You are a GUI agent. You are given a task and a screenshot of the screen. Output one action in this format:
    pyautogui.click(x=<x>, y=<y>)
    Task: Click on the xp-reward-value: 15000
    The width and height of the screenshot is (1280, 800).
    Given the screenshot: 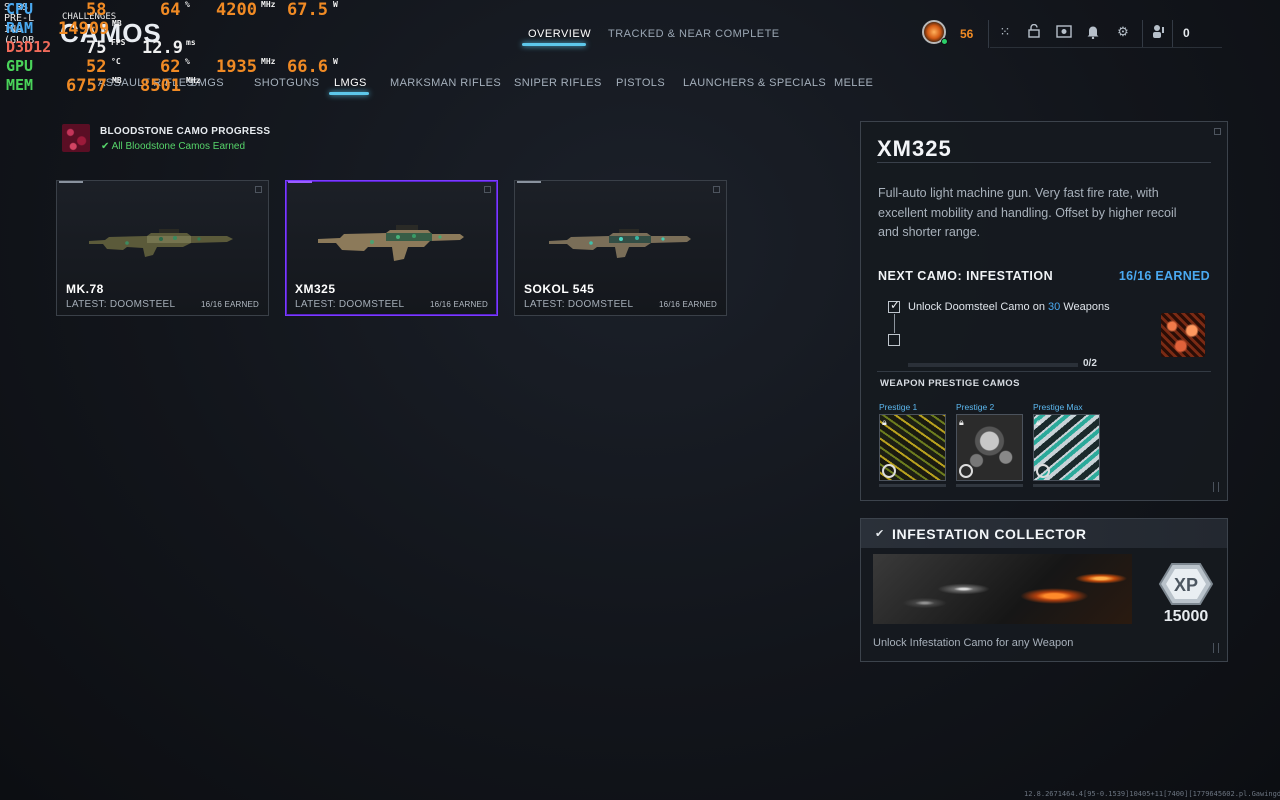 What is the action you would take?
    pyautogui.click(x=1186, y=616)
    